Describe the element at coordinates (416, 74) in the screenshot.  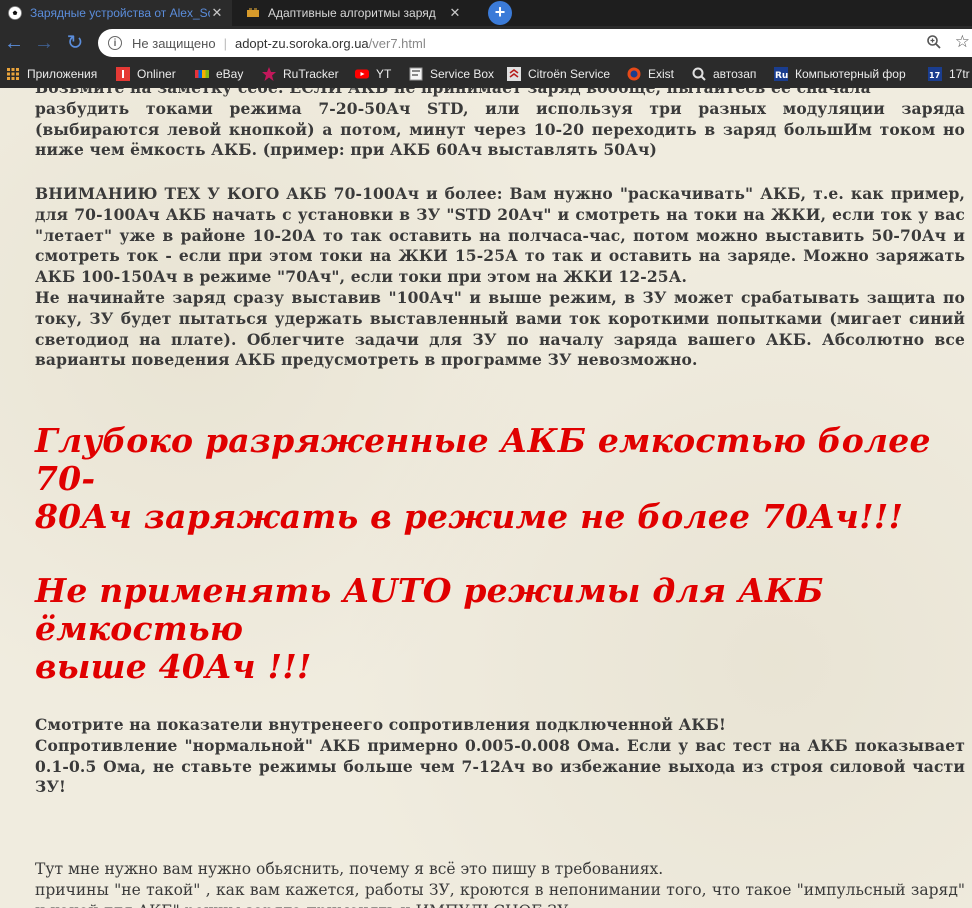
I see `service-box-icon` at that location.